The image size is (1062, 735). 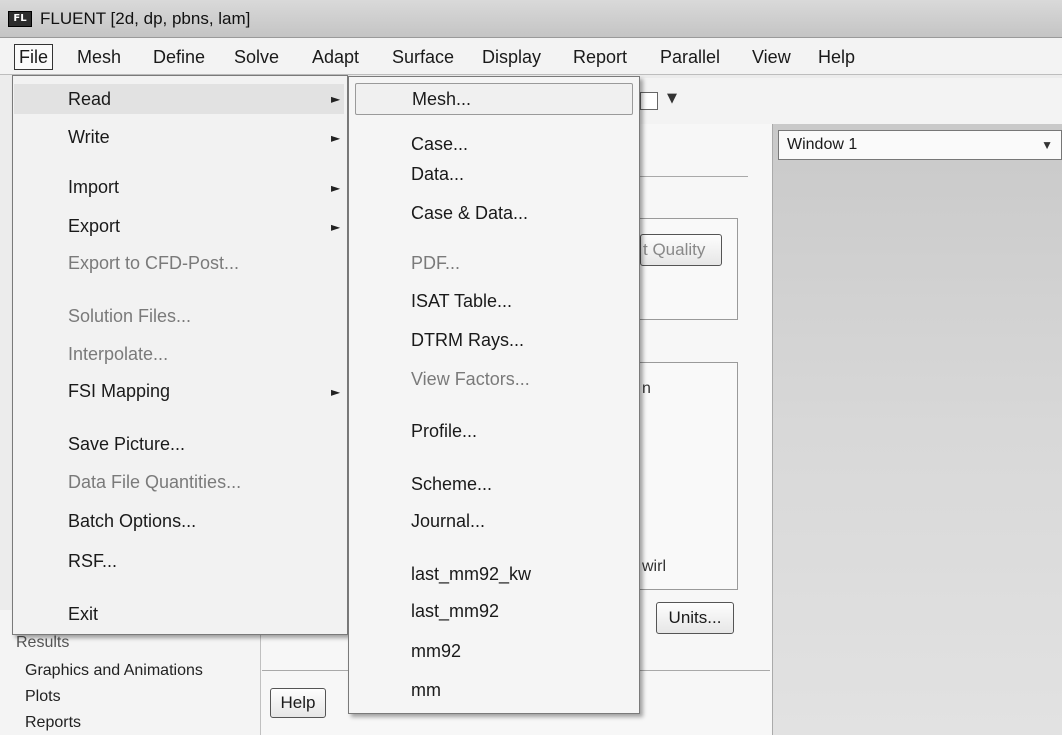 What do you see at coordinates (672, 98) in the screenshot?
I see `toolbar-dropdown-arrow-icon: ▼` at bounding box center [672, 98].